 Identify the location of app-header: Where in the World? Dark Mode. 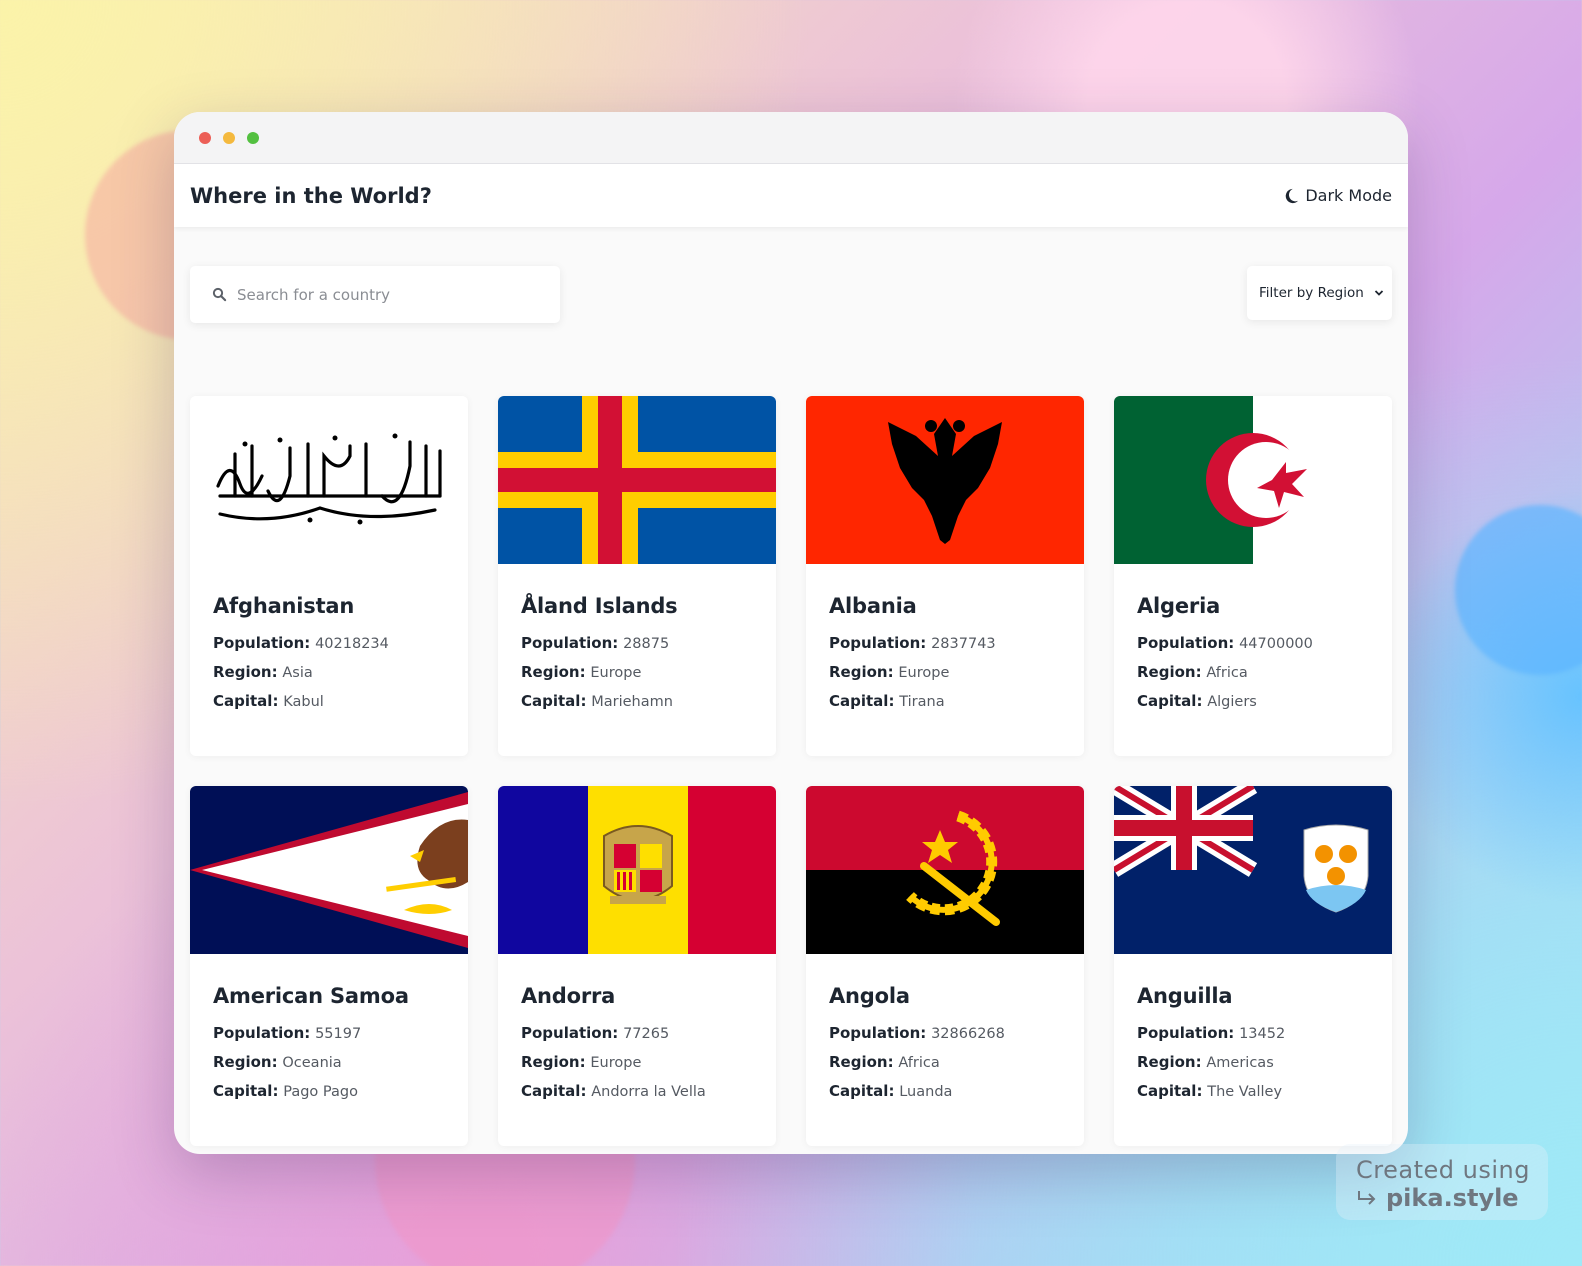
(791, 195).